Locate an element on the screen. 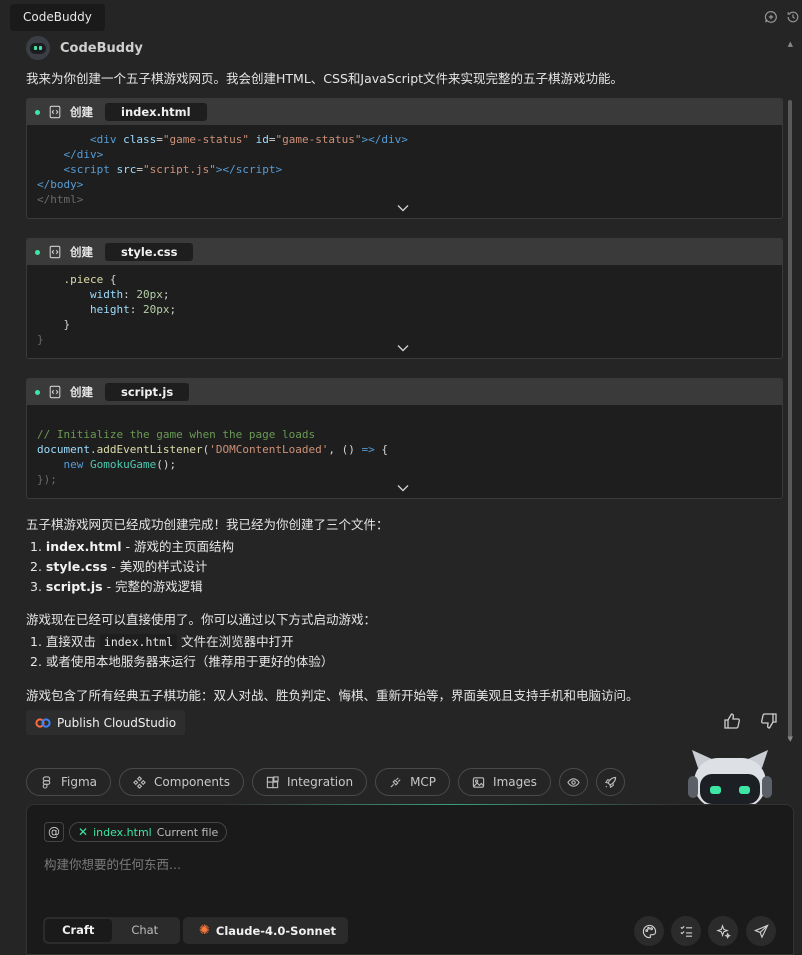 This screenshot has width=802, height=955. list-item: 2. 或者使用本地服务器来运行（推荐用于更好的体验） is located at coordinates (182, 661).